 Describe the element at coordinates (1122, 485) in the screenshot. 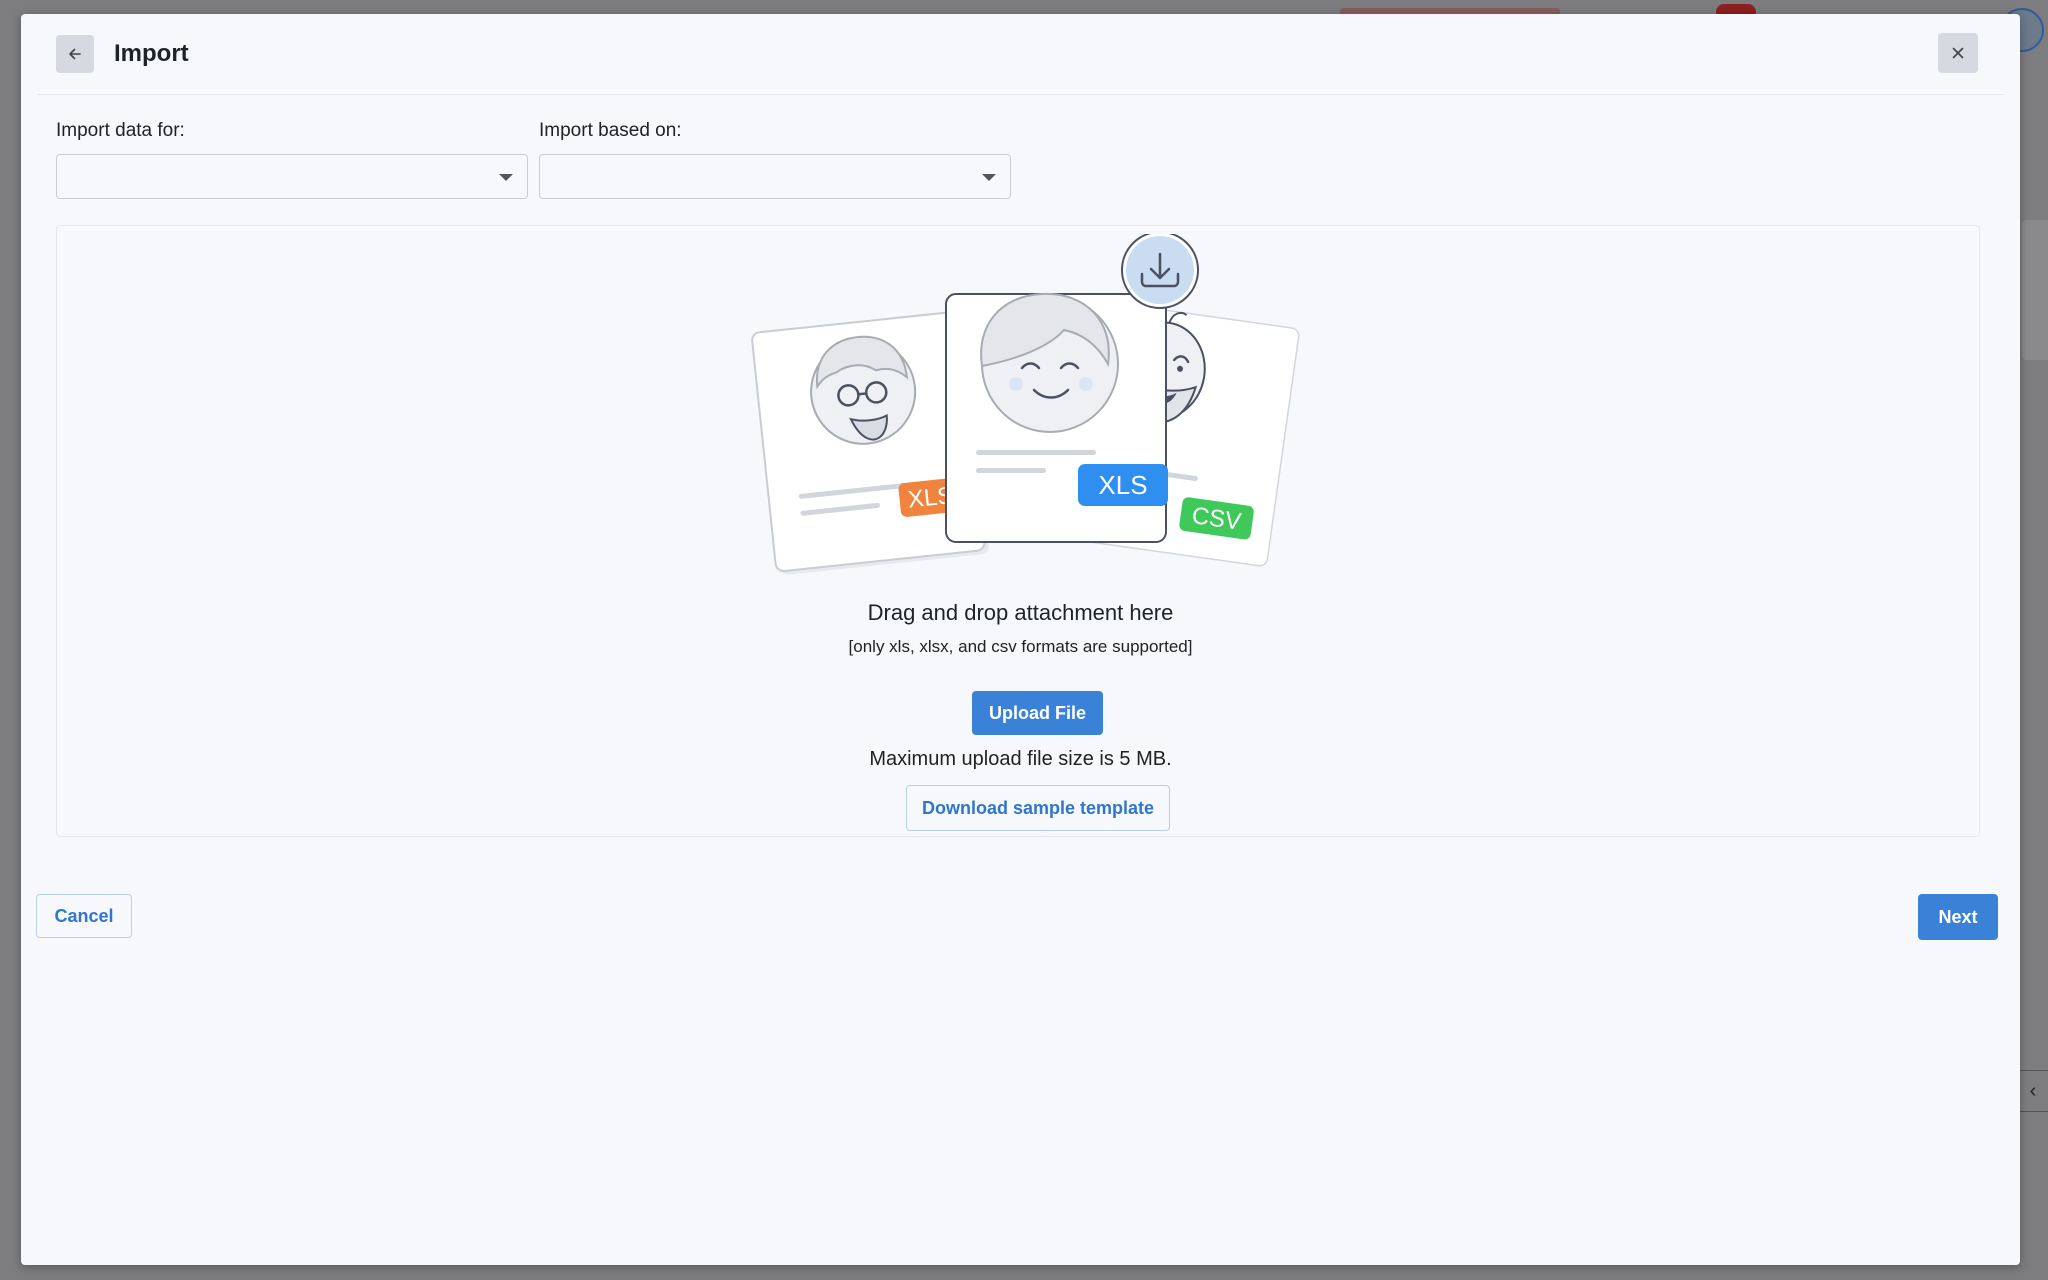

I see `xls-badge: XLS` at that location.